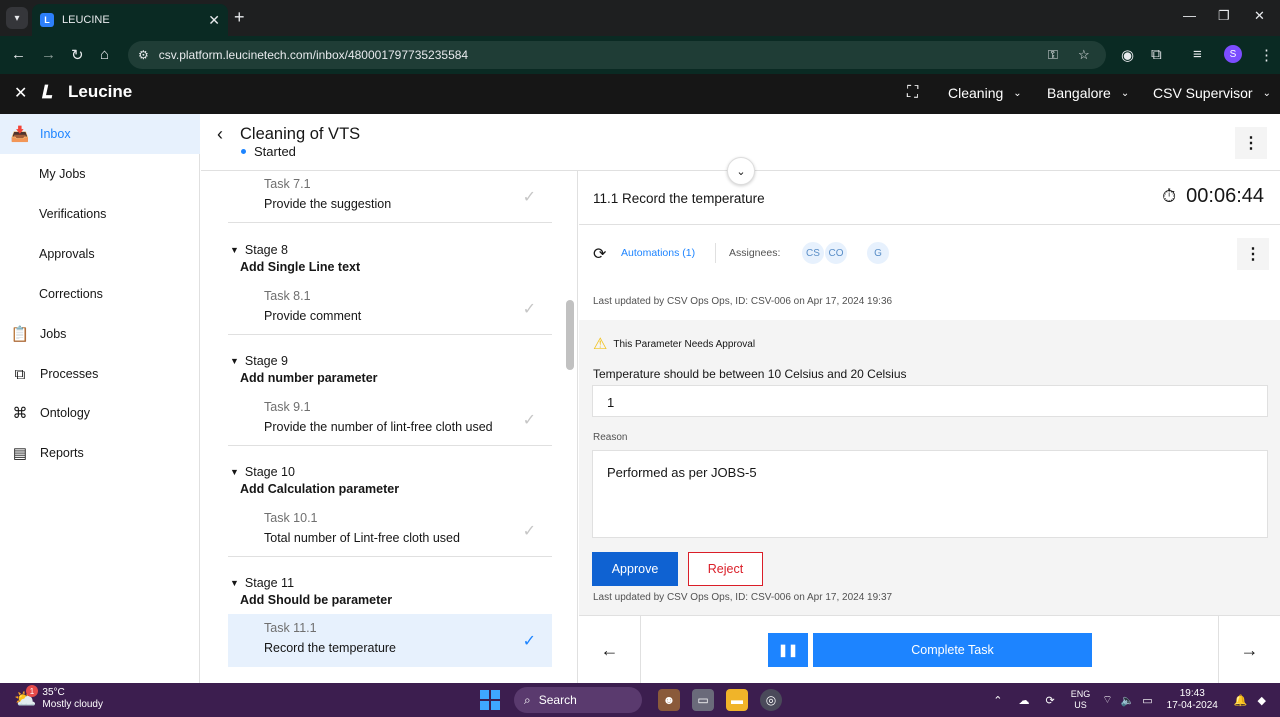 The image size is (1280, 717). I want to click on complete-task-button: Complete Task, so click(952, 650).